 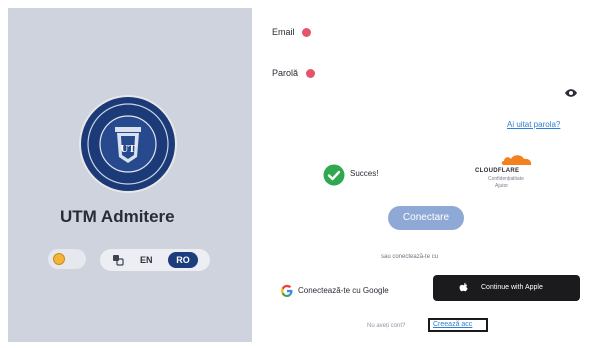 I want to click on create-account-link: Creează acc, so click(x=458, y=325).